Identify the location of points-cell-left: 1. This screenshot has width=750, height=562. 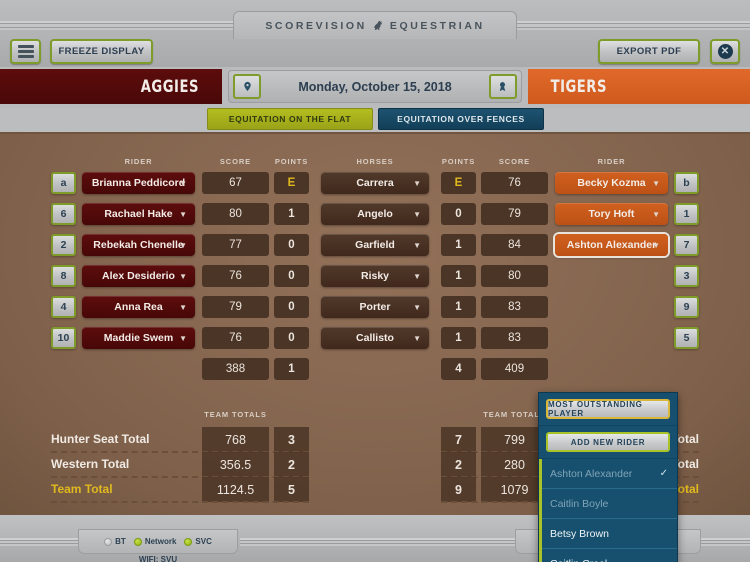
(291, 214).